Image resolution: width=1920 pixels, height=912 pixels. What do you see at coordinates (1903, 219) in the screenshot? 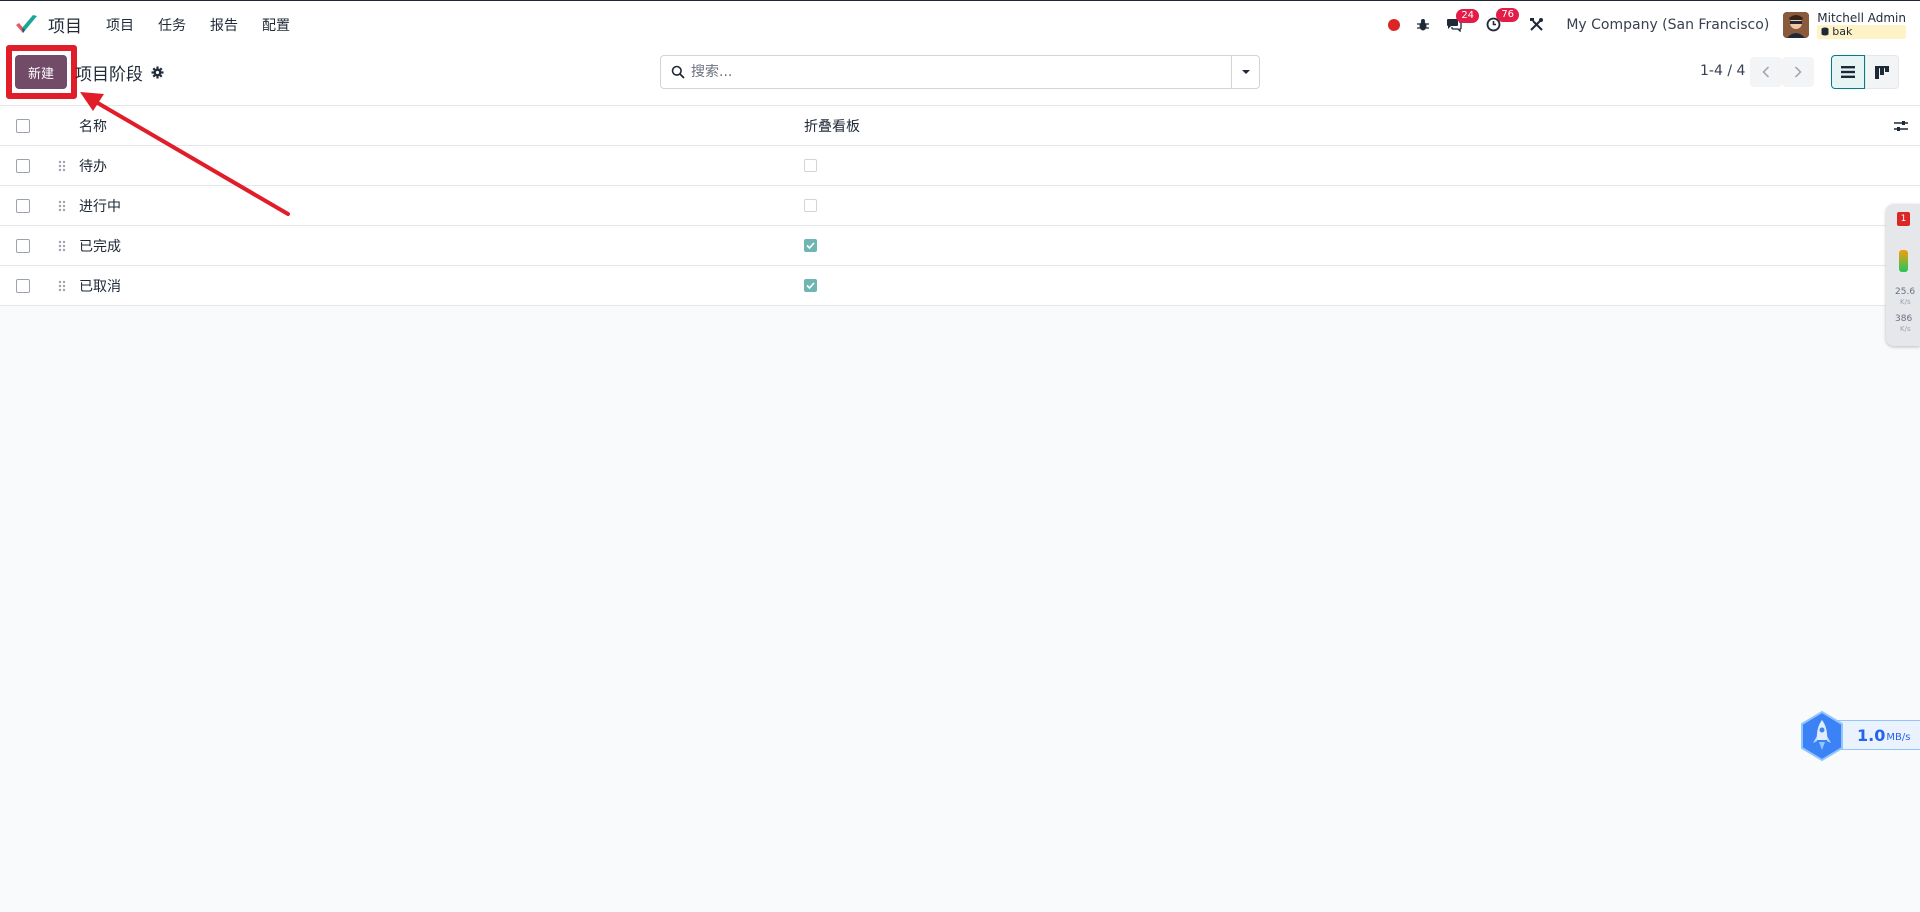
I see `shield-alert-icon: 1` at bounding box center [1903, 219].